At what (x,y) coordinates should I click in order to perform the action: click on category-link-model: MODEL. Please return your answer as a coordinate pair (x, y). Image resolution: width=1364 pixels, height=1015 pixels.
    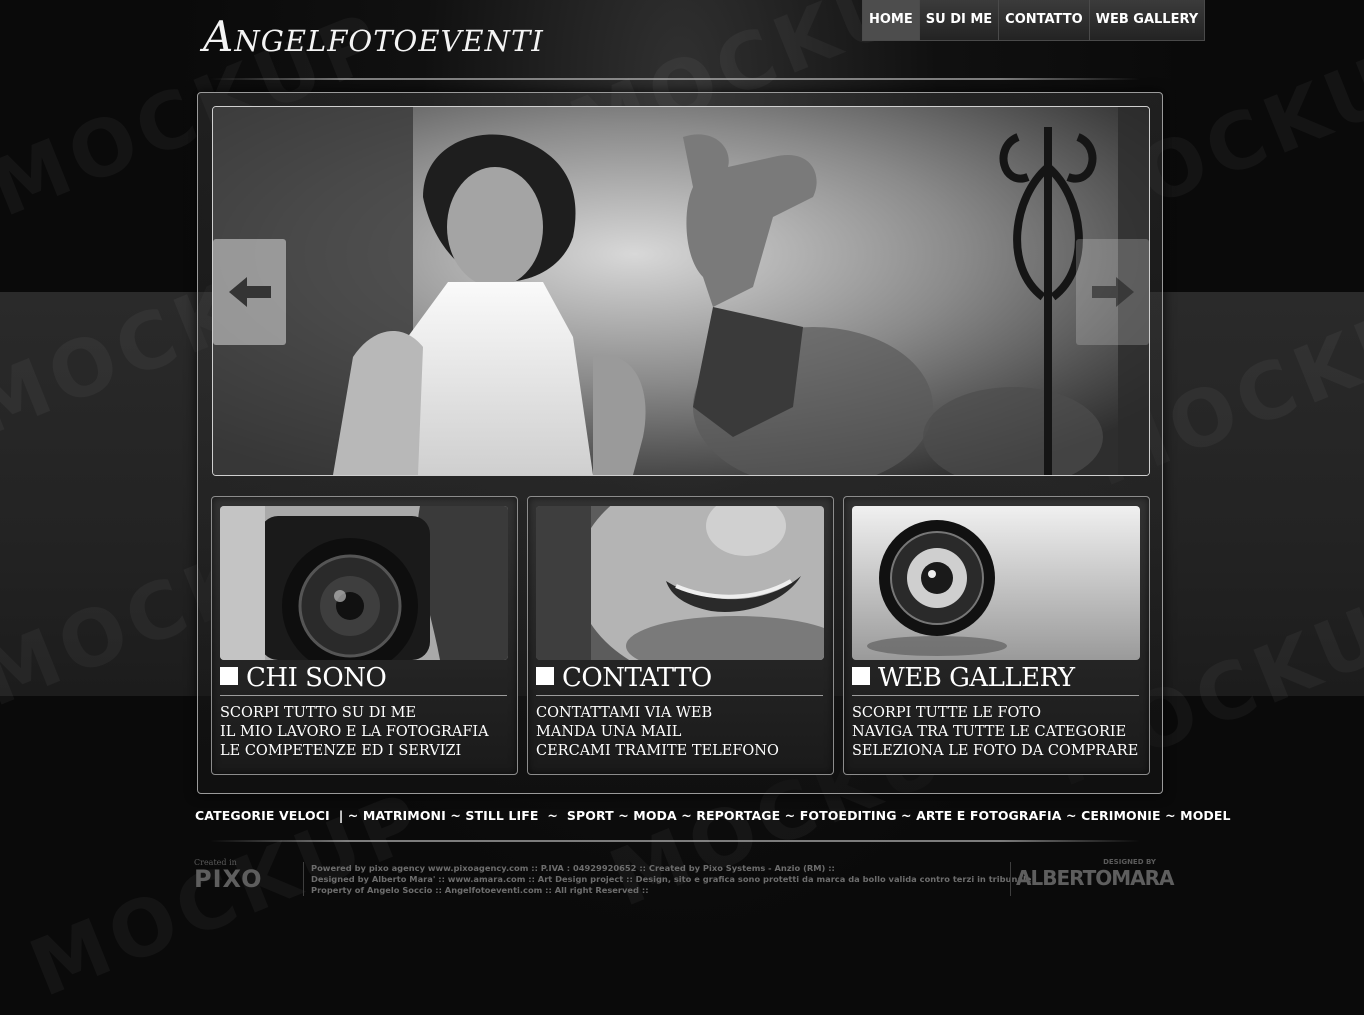
    Looking at the image, I should click on (1205, 815).